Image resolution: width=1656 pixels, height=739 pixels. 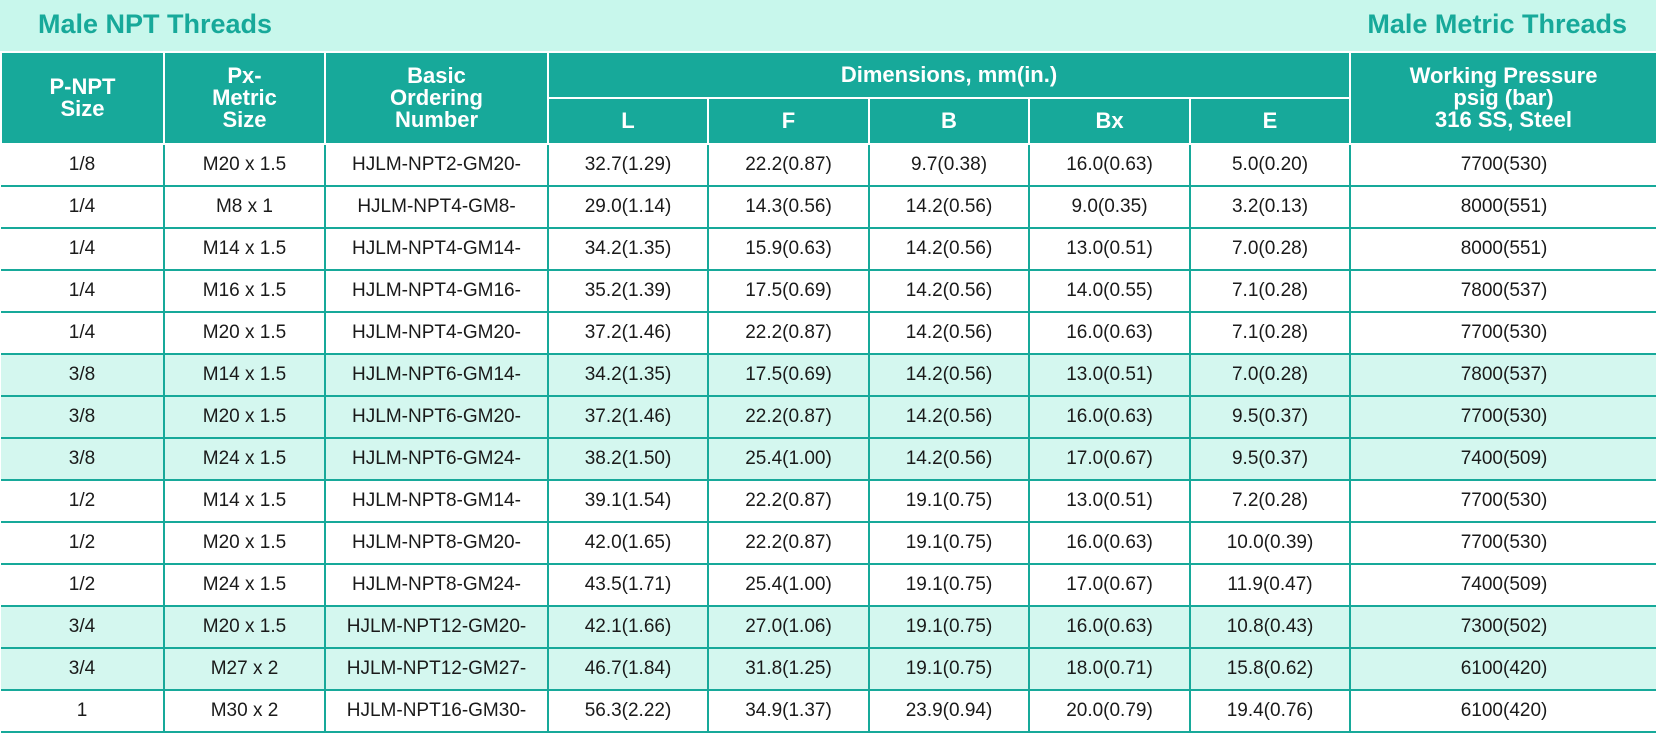 I want to click on cell-E: 9.5(0.37), so click(x=1271, y=459).